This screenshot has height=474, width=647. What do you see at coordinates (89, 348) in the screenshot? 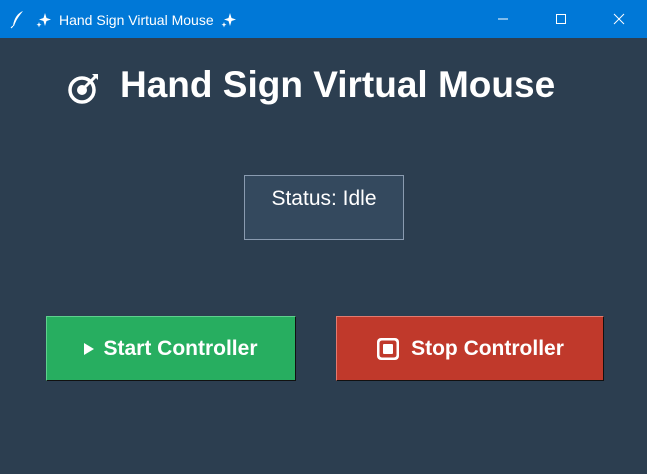
I see `play-icon` at bounding box center [89, 348].